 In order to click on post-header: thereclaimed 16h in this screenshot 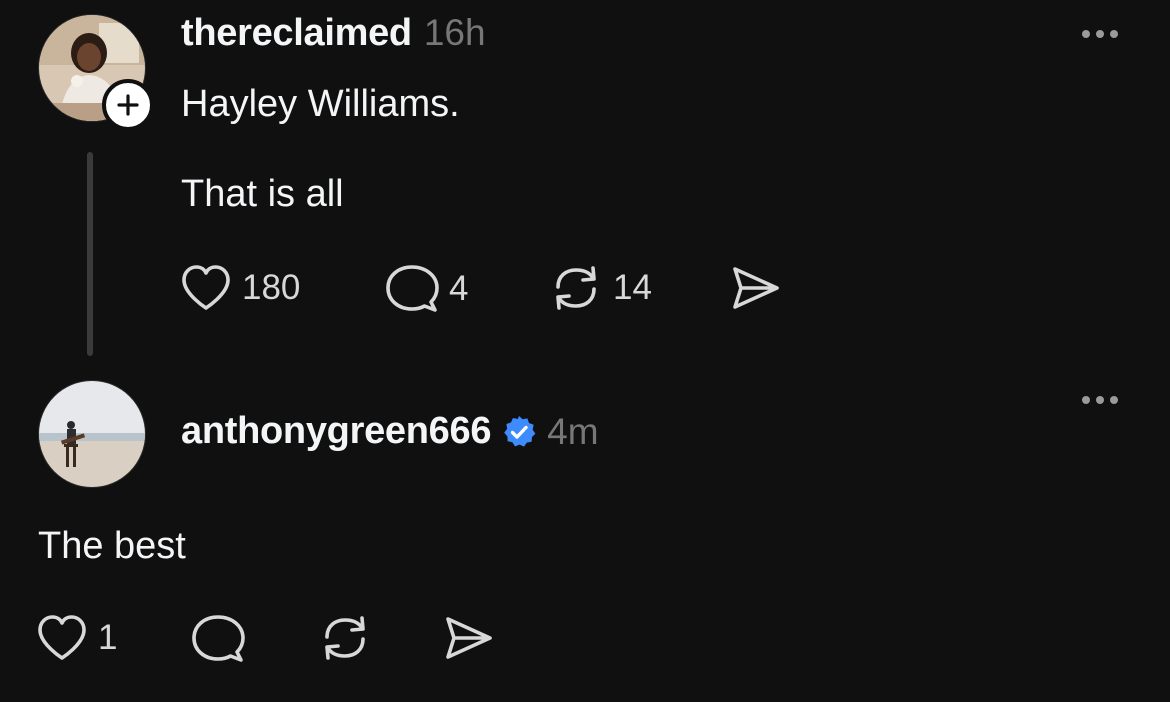, I will do `click(333, 33)`.